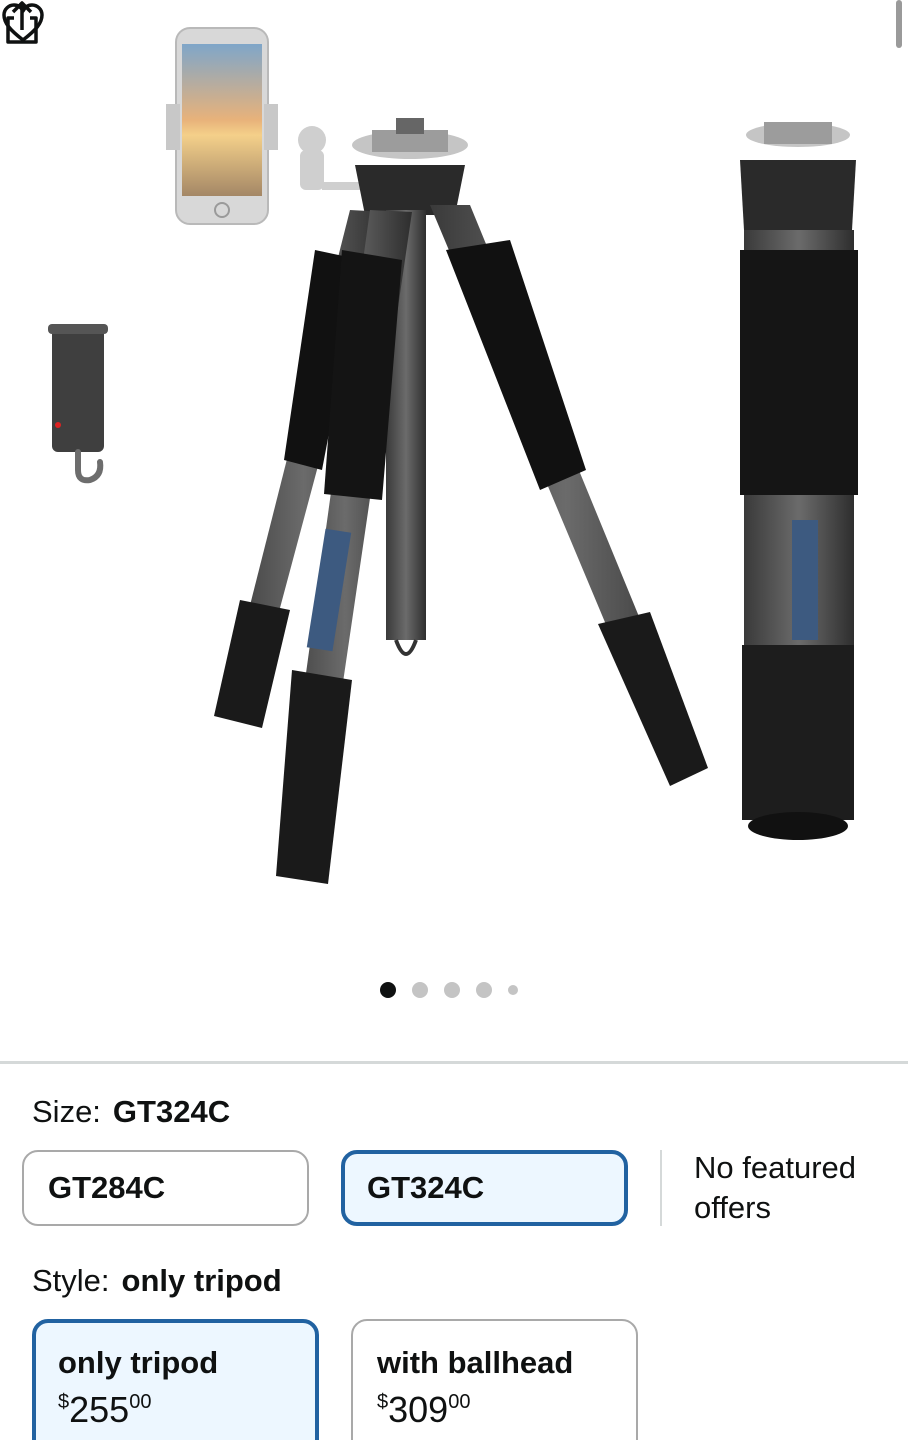 The image size is (908, 1440). I want to click on price-whole: 309, so click(418, 1409).